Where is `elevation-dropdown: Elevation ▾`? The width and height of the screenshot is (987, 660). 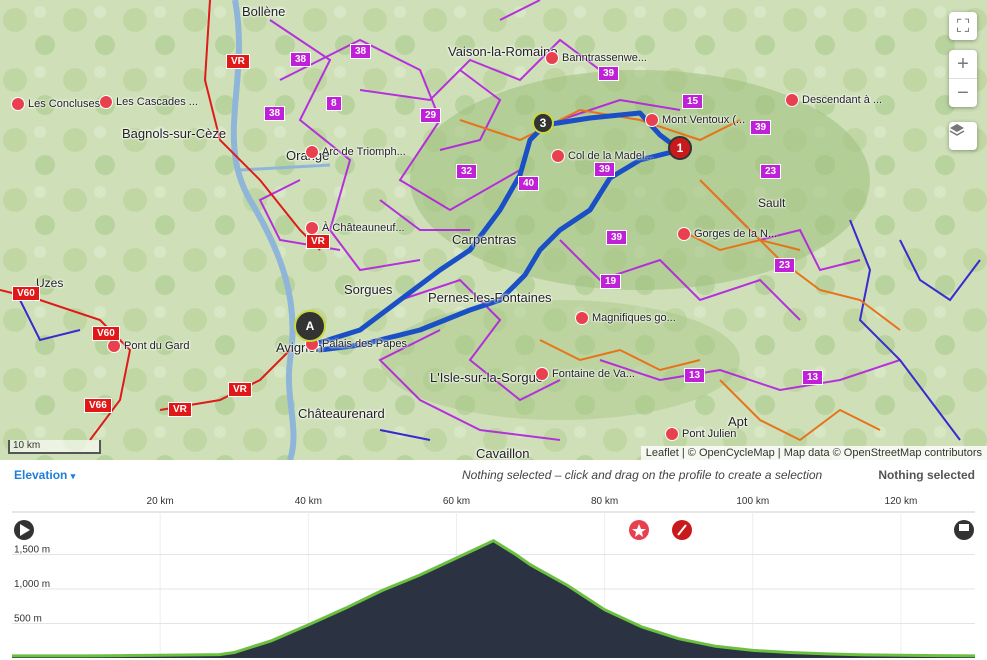
elevation-dropdown: Elevation ▾ is located at coordinates (44, 475).